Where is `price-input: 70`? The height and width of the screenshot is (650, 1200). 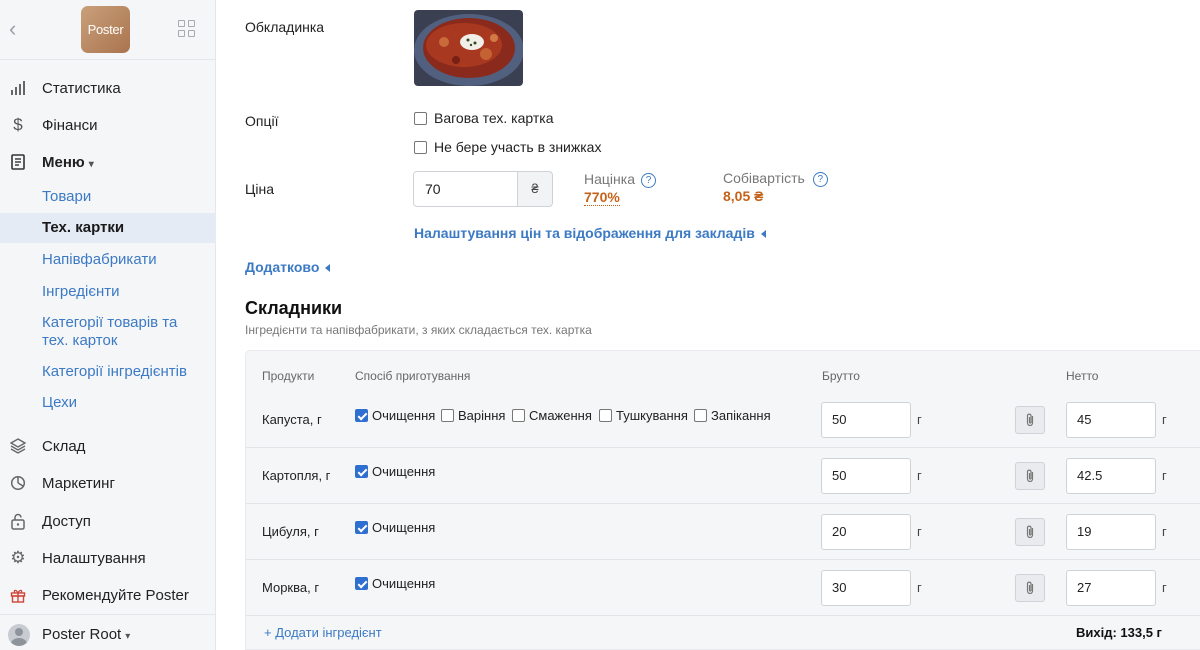
price-input: 70 is located at coordinates (473, 189).